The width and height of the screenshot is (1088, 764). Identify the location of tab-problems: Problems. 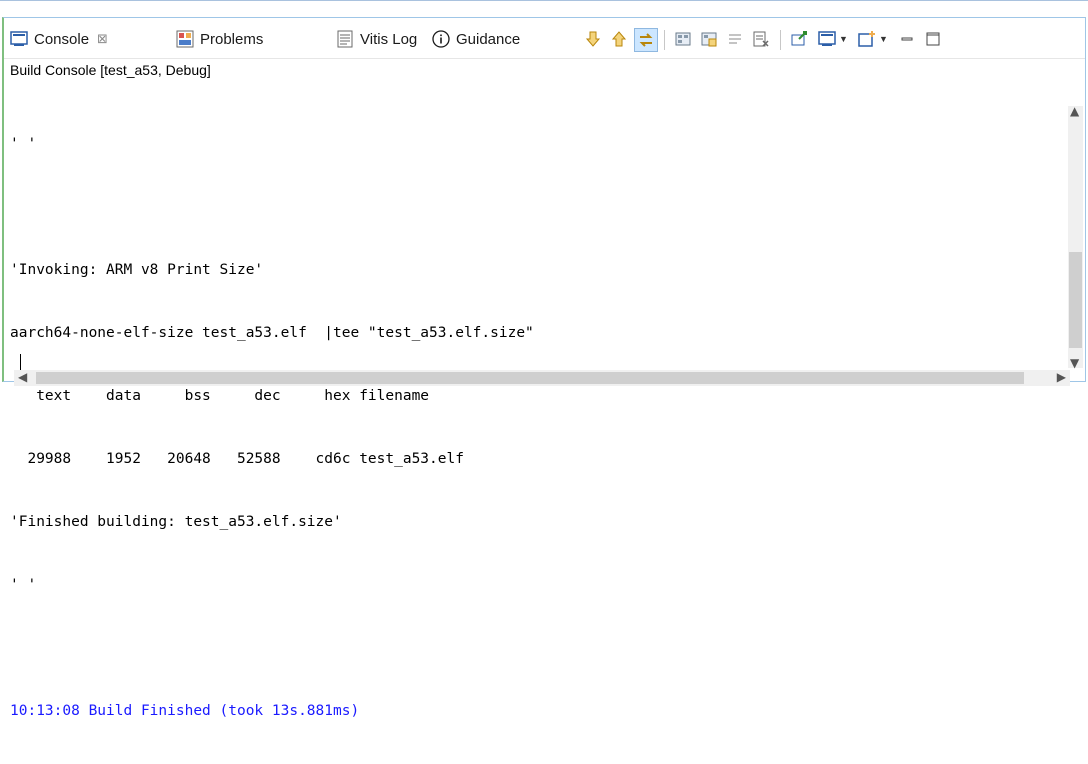
(219, 39).